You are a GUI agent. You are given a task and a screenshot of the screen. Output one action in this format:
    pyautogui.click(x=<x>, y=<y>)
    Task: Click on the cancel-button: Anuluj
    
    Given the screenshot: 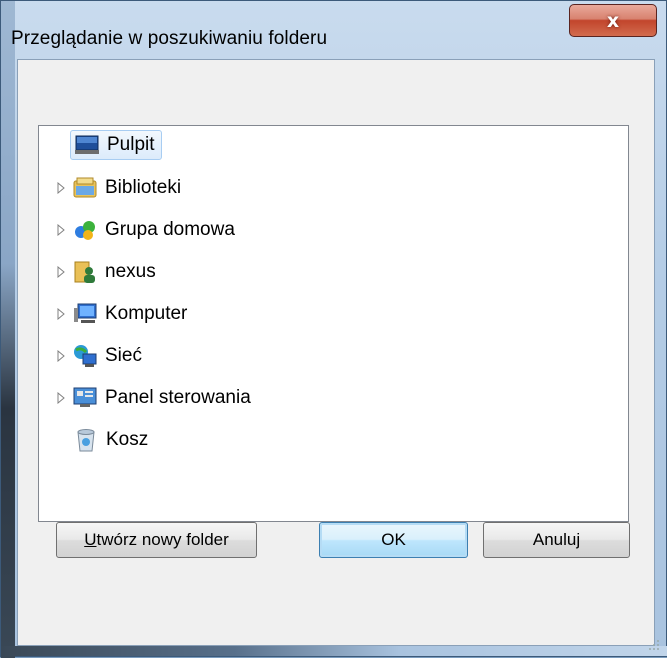 What is the action you would take?
    pyautogui.click(x=556, y=540)
    